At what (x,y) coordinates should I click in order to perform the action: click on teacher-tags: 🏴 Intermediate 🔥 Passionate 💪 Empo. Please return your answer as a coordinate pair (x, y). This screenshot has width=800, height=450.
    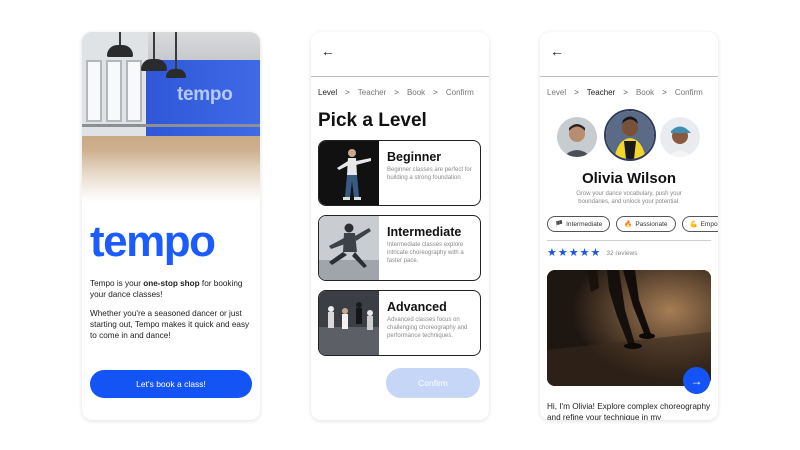
    Looking at the image, I should click on (632, 224).